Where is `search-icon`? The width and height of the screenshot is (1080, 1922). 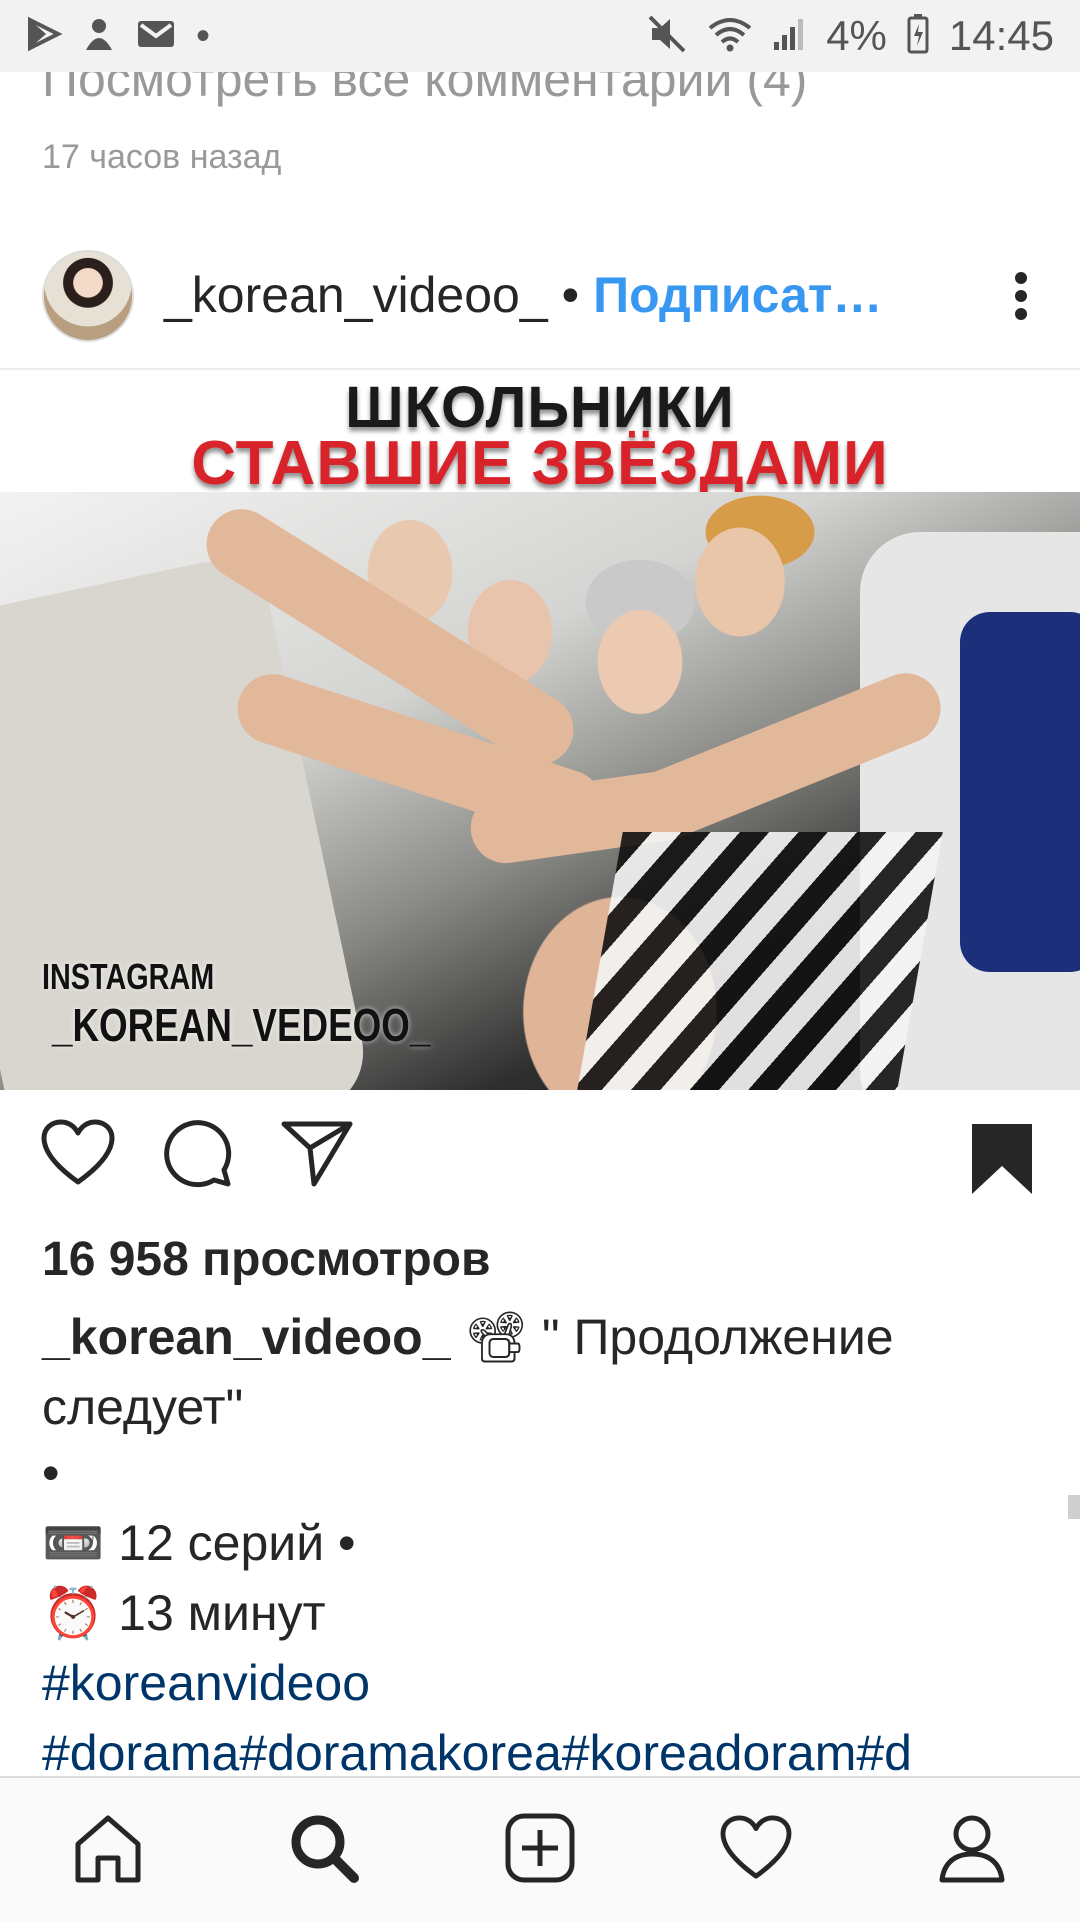 search-icon is located at coordinates (324, 1850).